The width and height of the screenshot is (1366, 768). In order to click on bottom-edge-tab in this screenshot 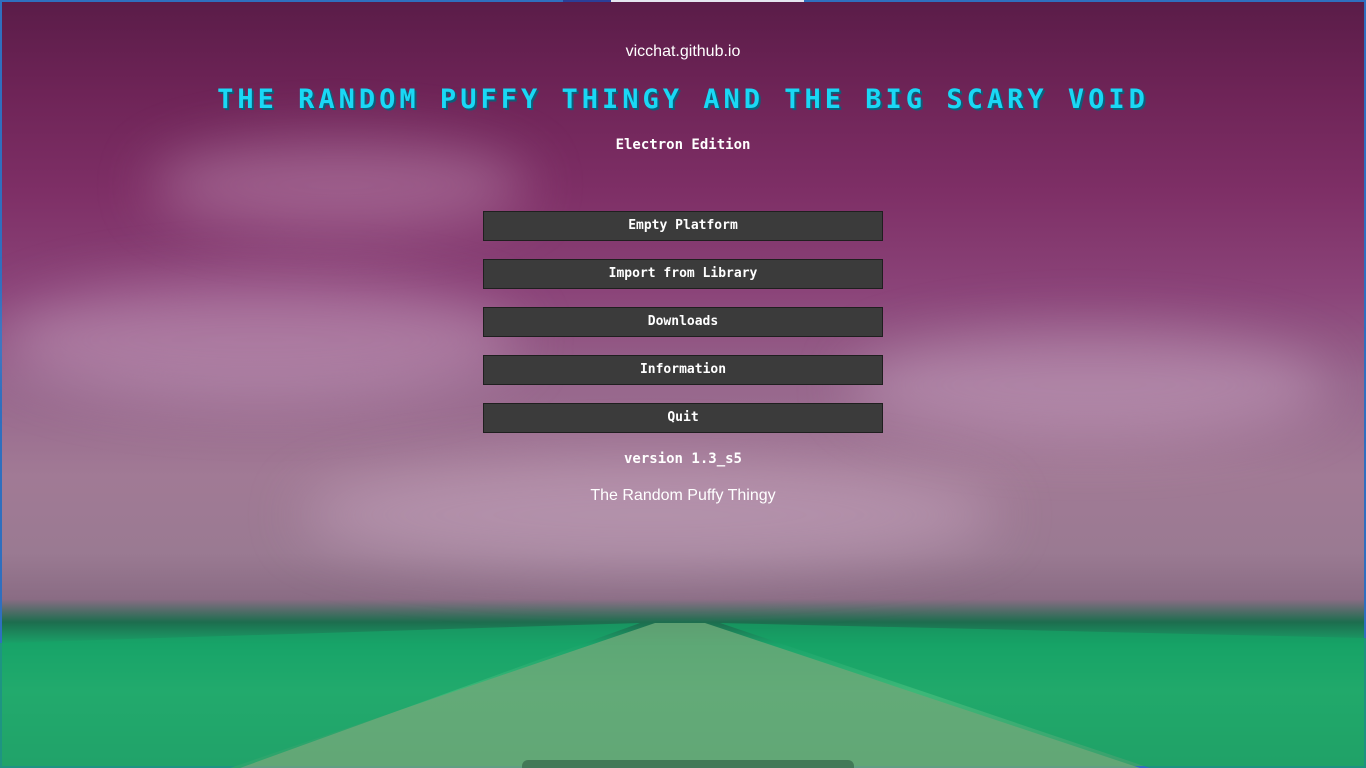, I will do `click(688, 764)`.